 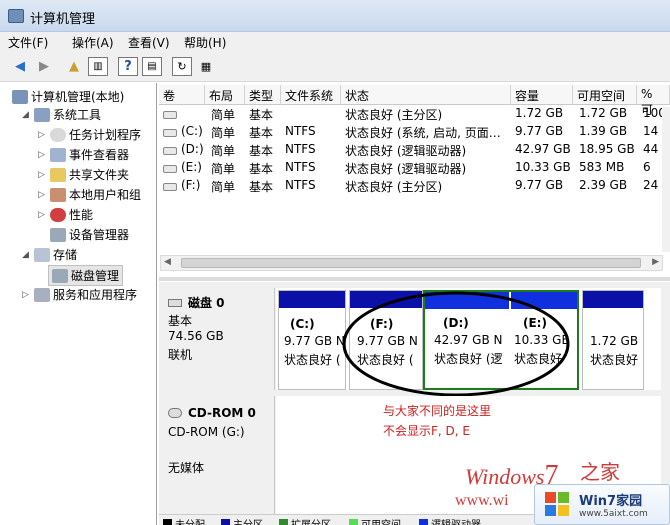 I want to click on tree-local-users: 本地用户和组, so click(x=95, y=194).